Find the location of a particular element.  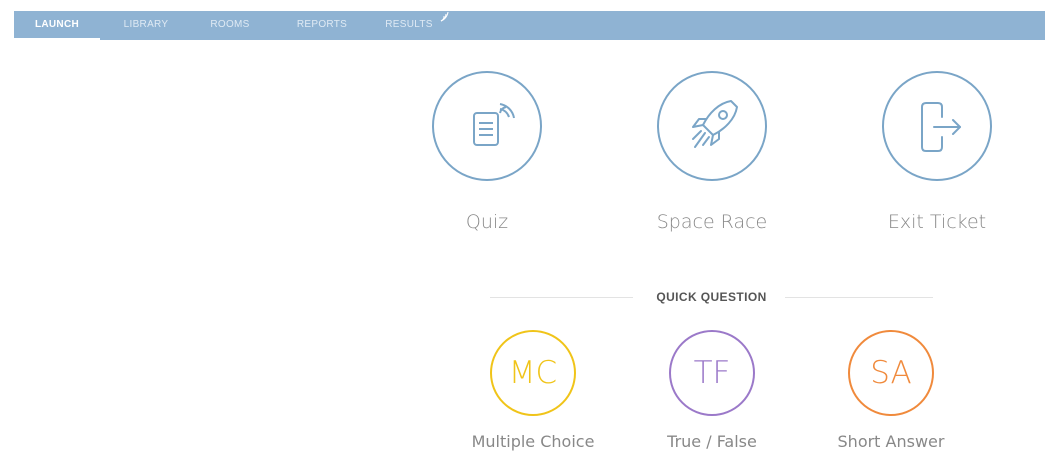

launch-quiz-button: Quiz is located at coordinates (487, 152).